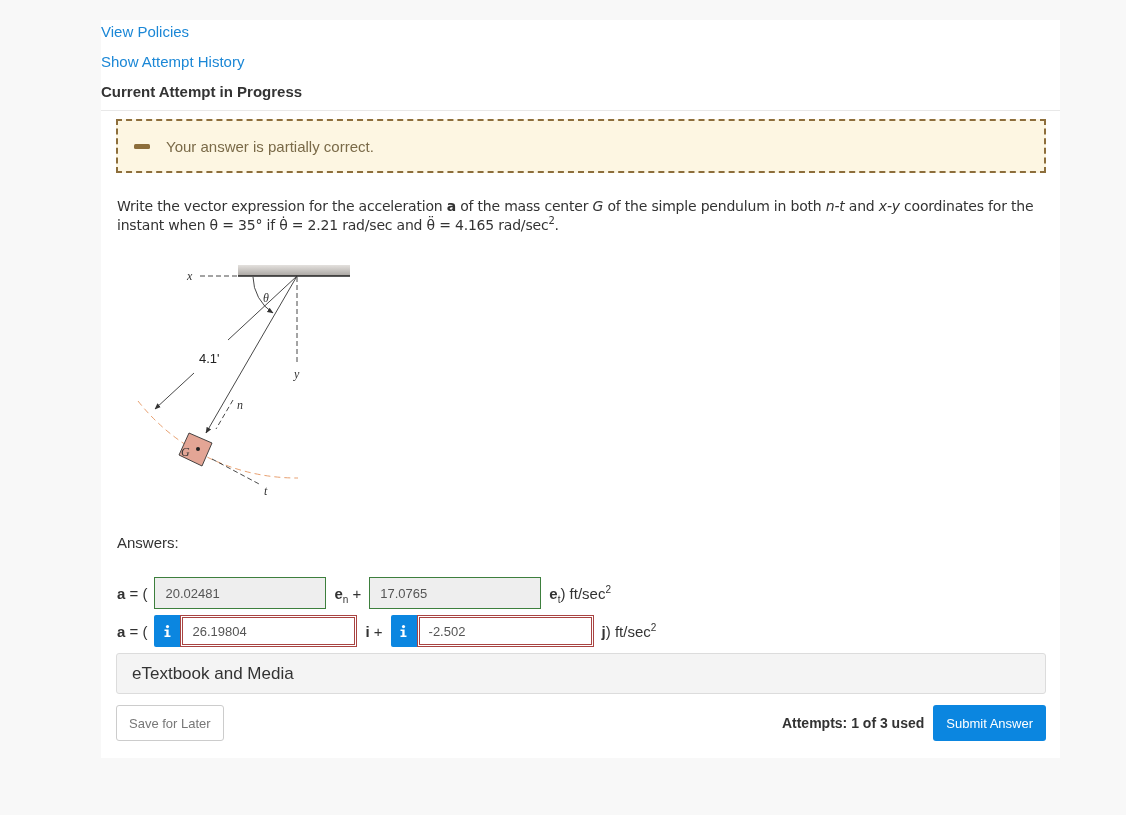  I want to click on submit-button: Submit Answer, so click(989, 723).